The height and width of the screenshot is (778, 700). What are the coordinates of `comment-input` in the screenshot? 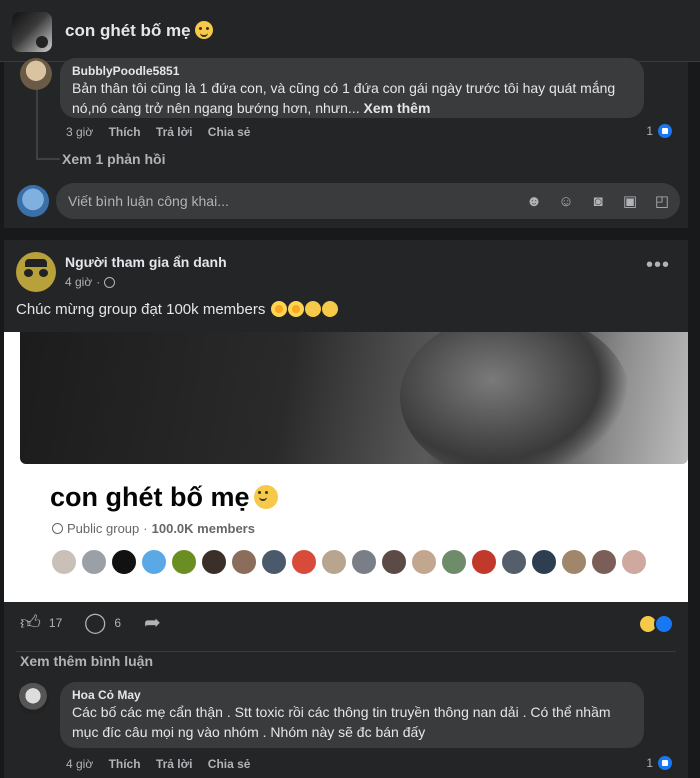 It's located at (276, 201).